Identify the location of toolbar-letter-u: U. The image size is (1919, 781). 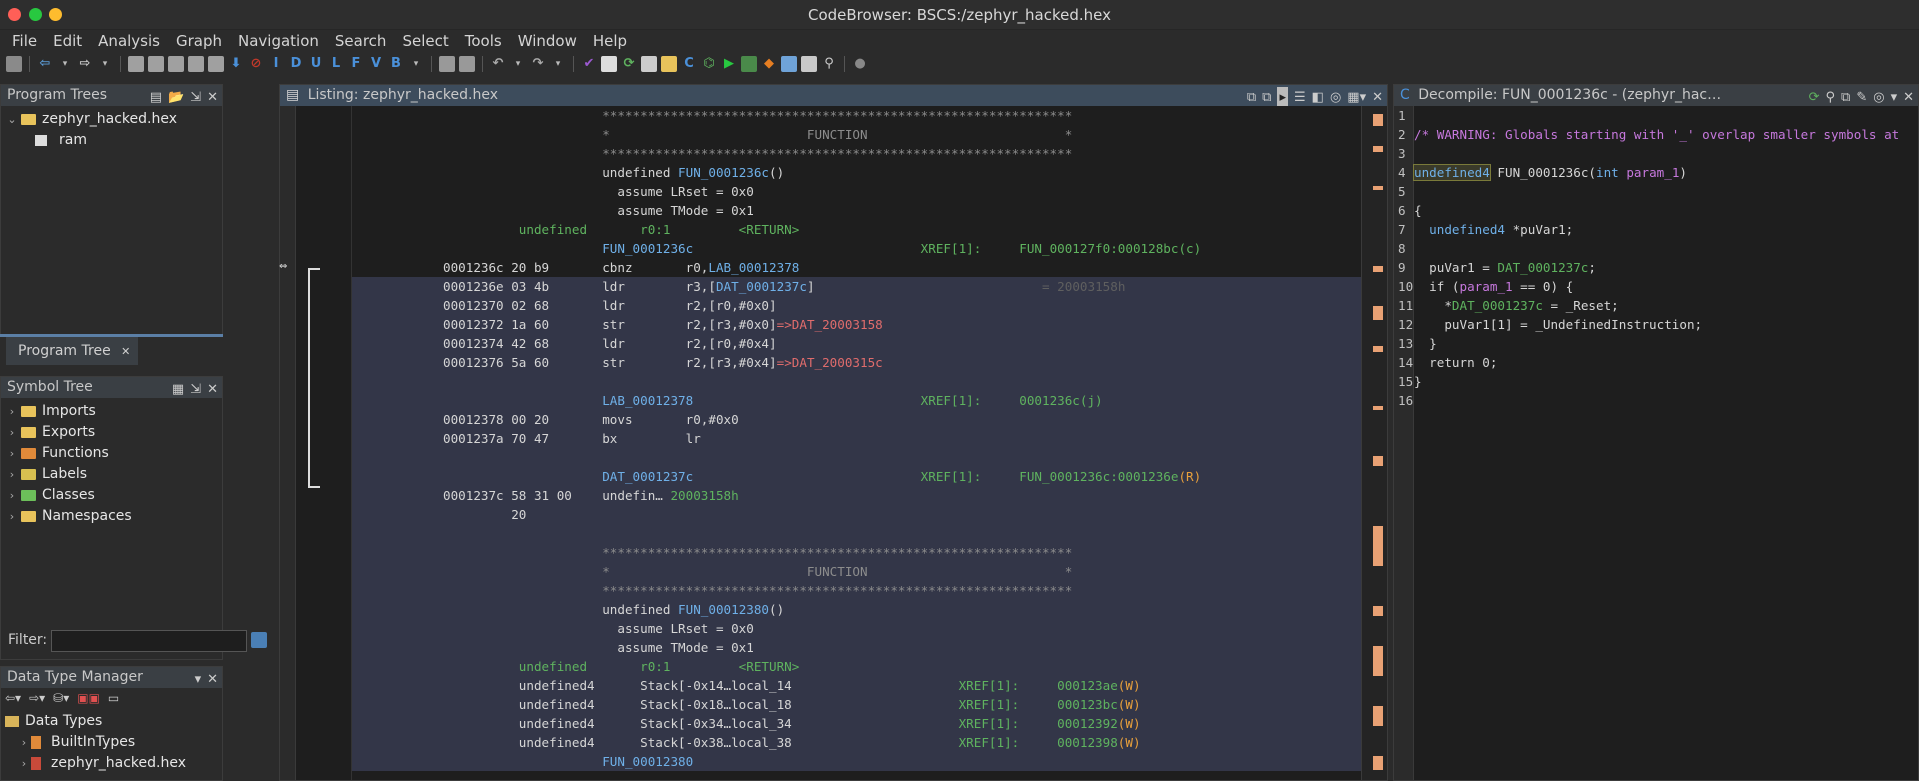
(316, 64).